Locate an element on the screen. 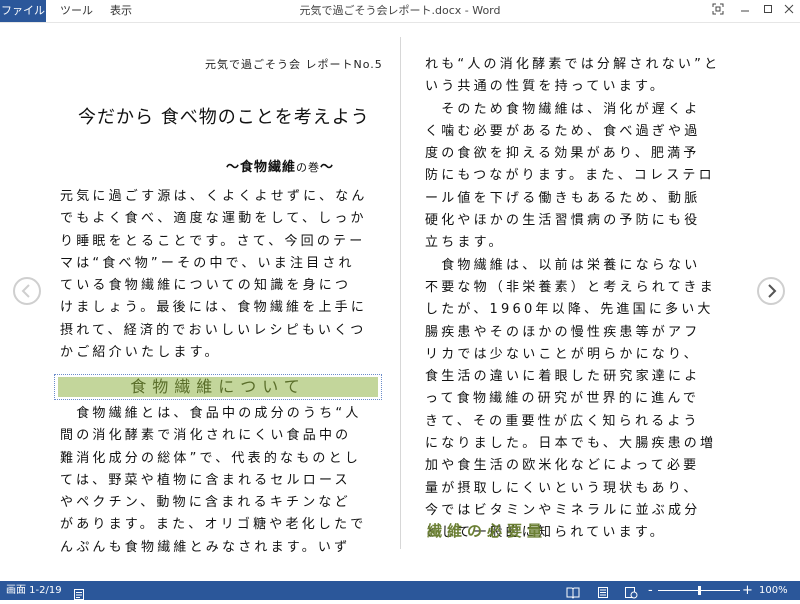  fit-window-icon is located at coordinates (718, 11).